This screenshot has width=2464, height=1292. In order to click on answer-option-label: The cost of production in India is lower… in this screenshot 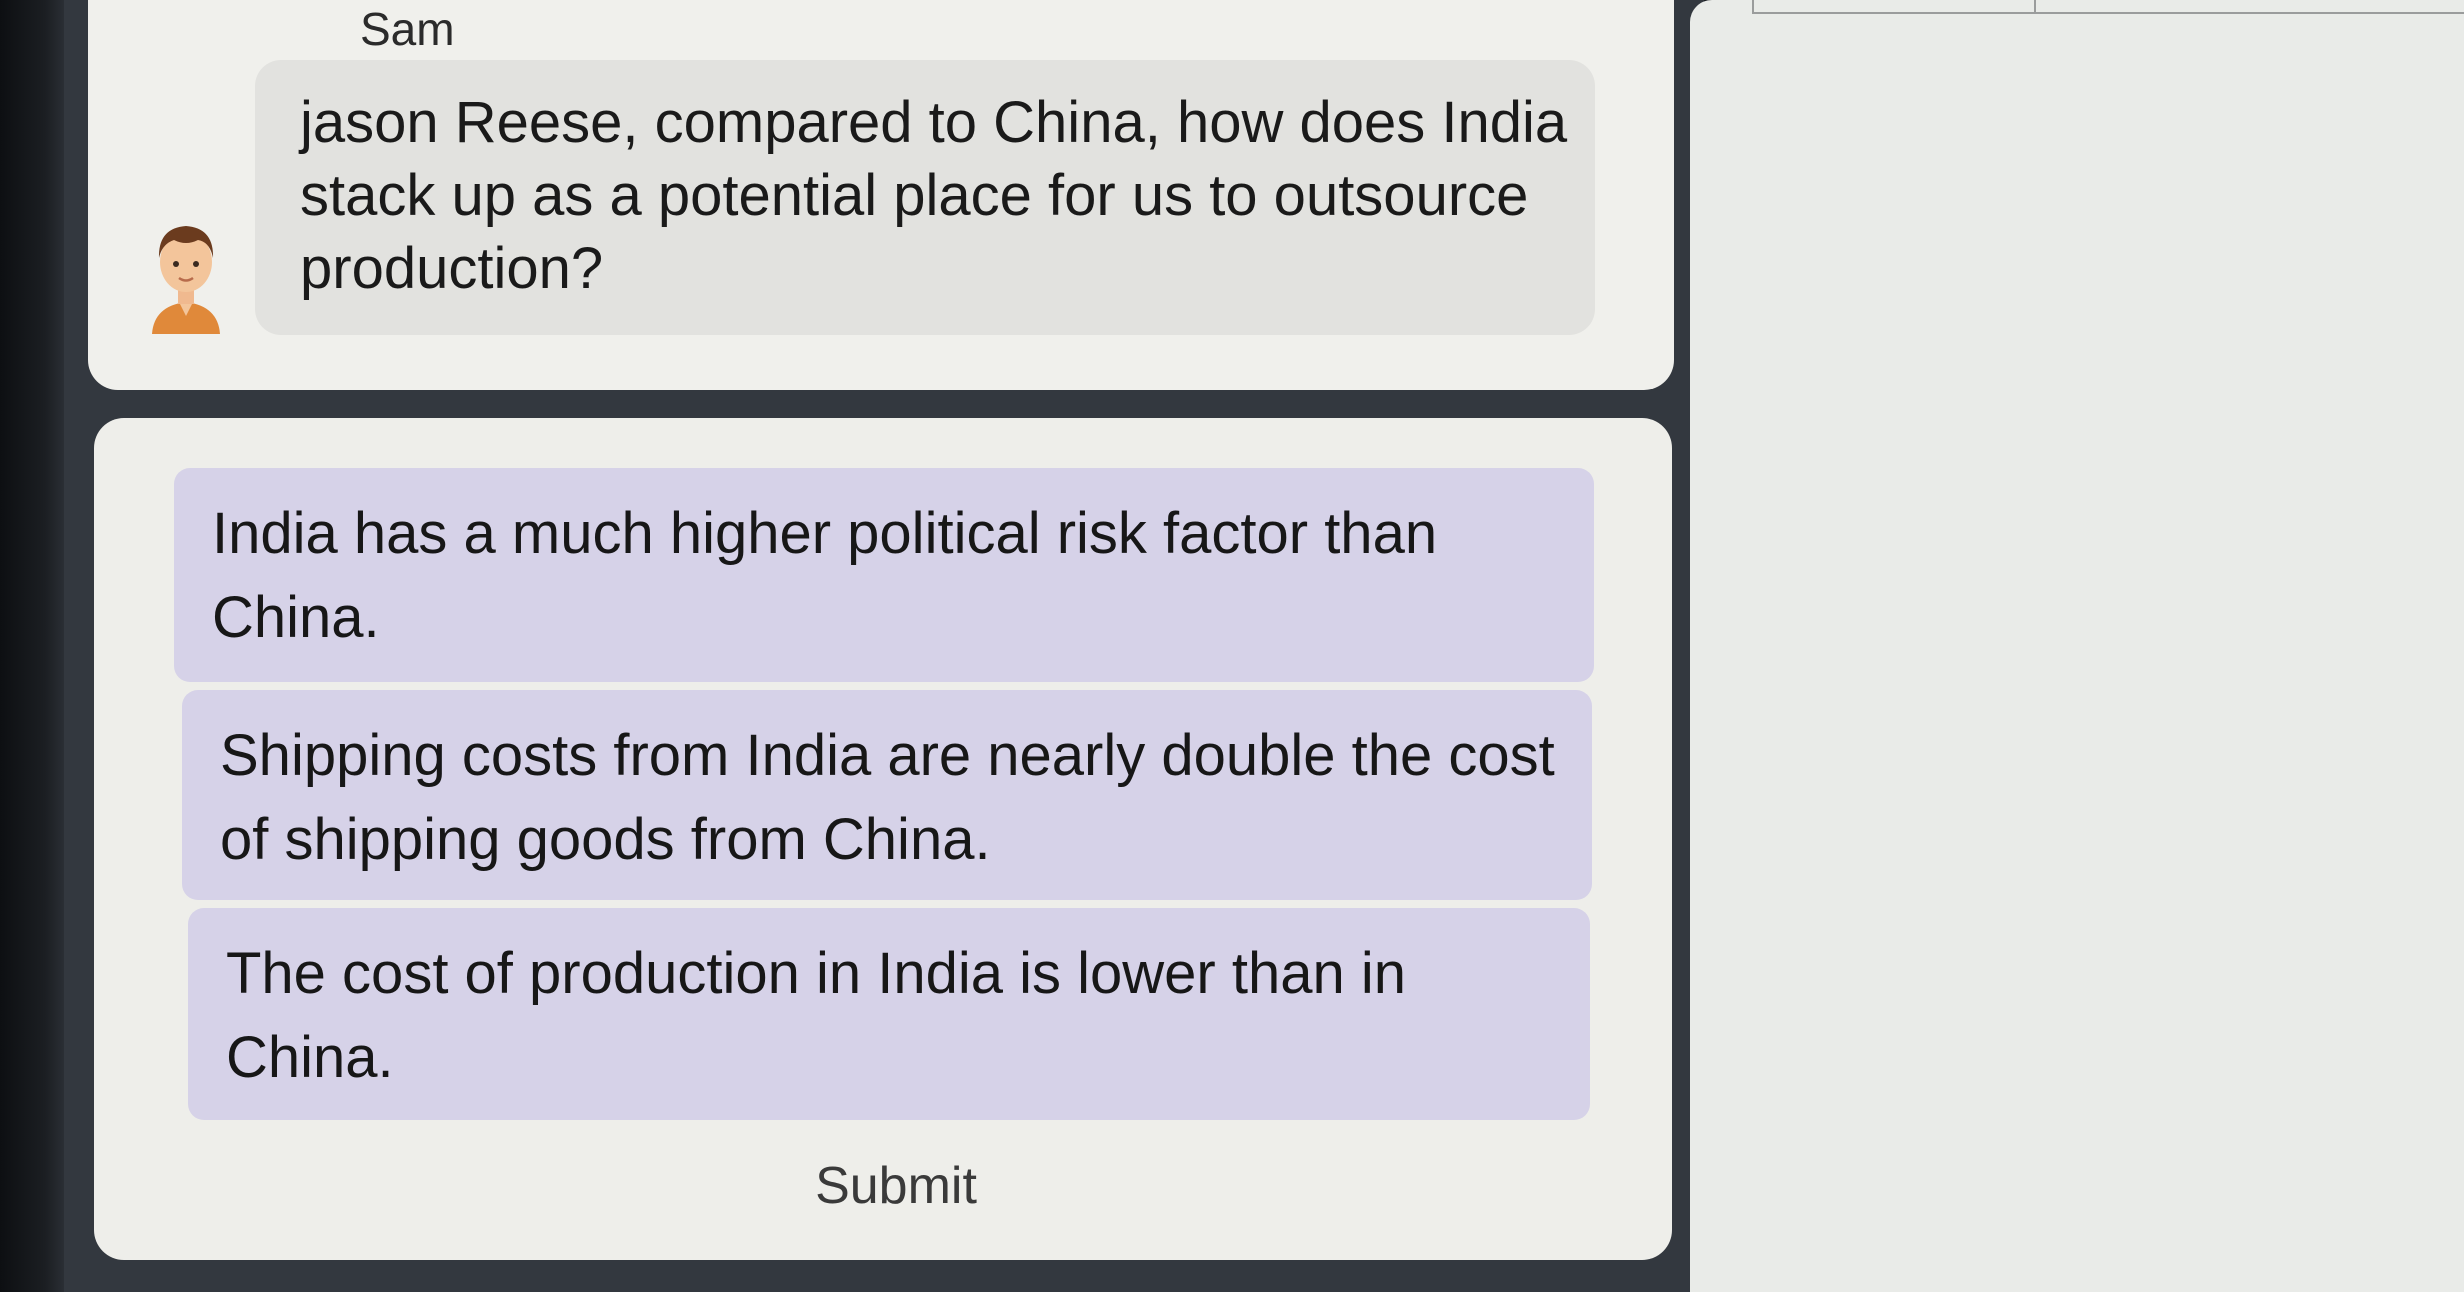, I will do `click(816, 1015)`.